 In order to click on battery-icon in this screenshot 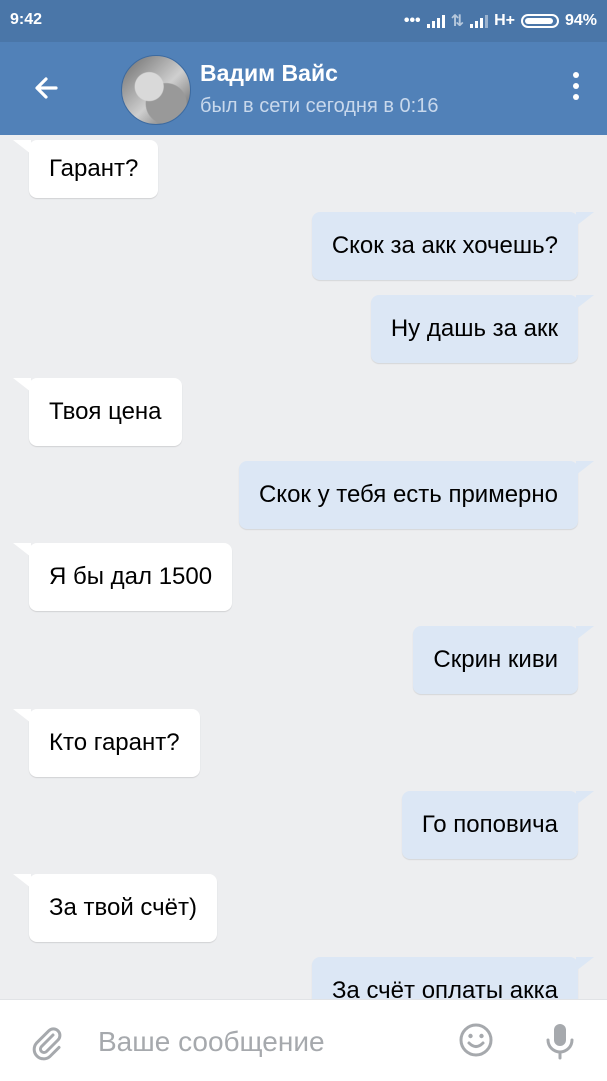, I will do `click(539, 21)`.